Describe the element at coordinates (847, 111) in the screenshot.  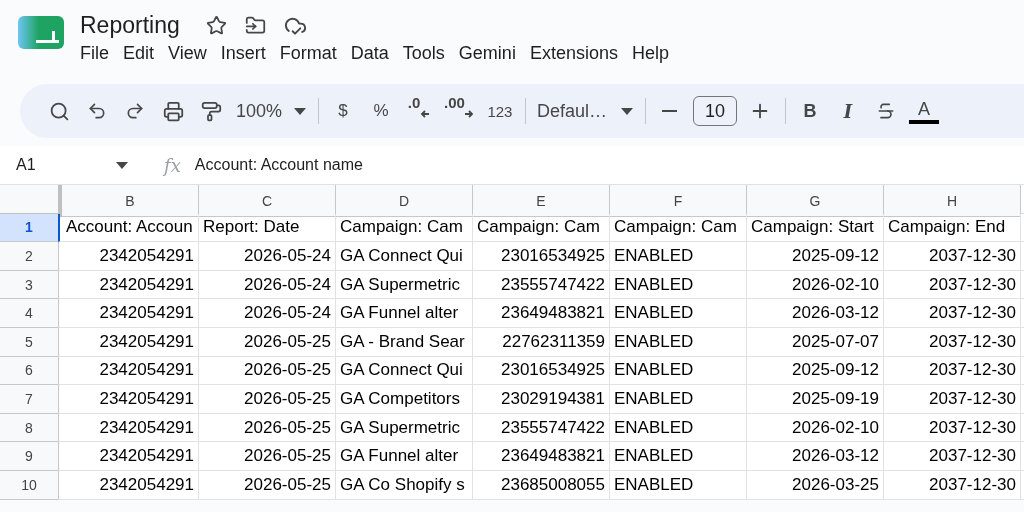
I see `italic-button: I` at that location.